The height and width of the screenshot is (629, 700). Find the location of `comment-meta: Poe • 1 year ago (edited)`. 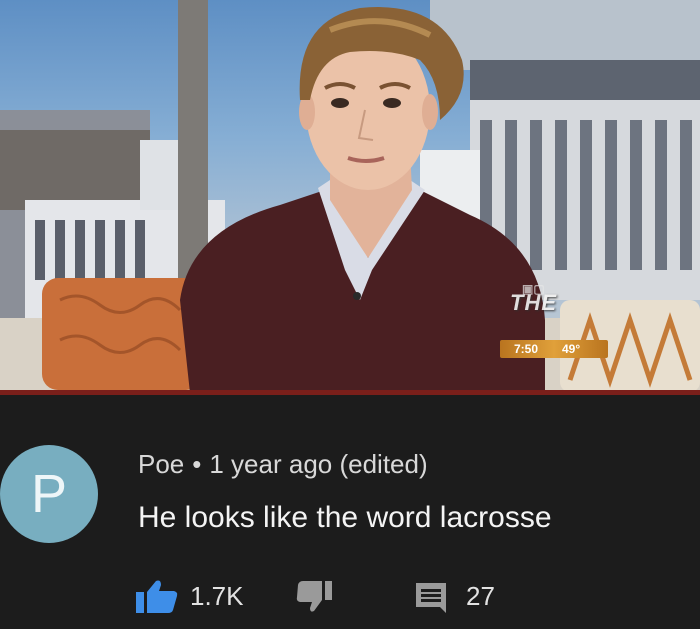

comment-meta: Poe • 1 year ago (edited) is located at coordinates (283, 464).